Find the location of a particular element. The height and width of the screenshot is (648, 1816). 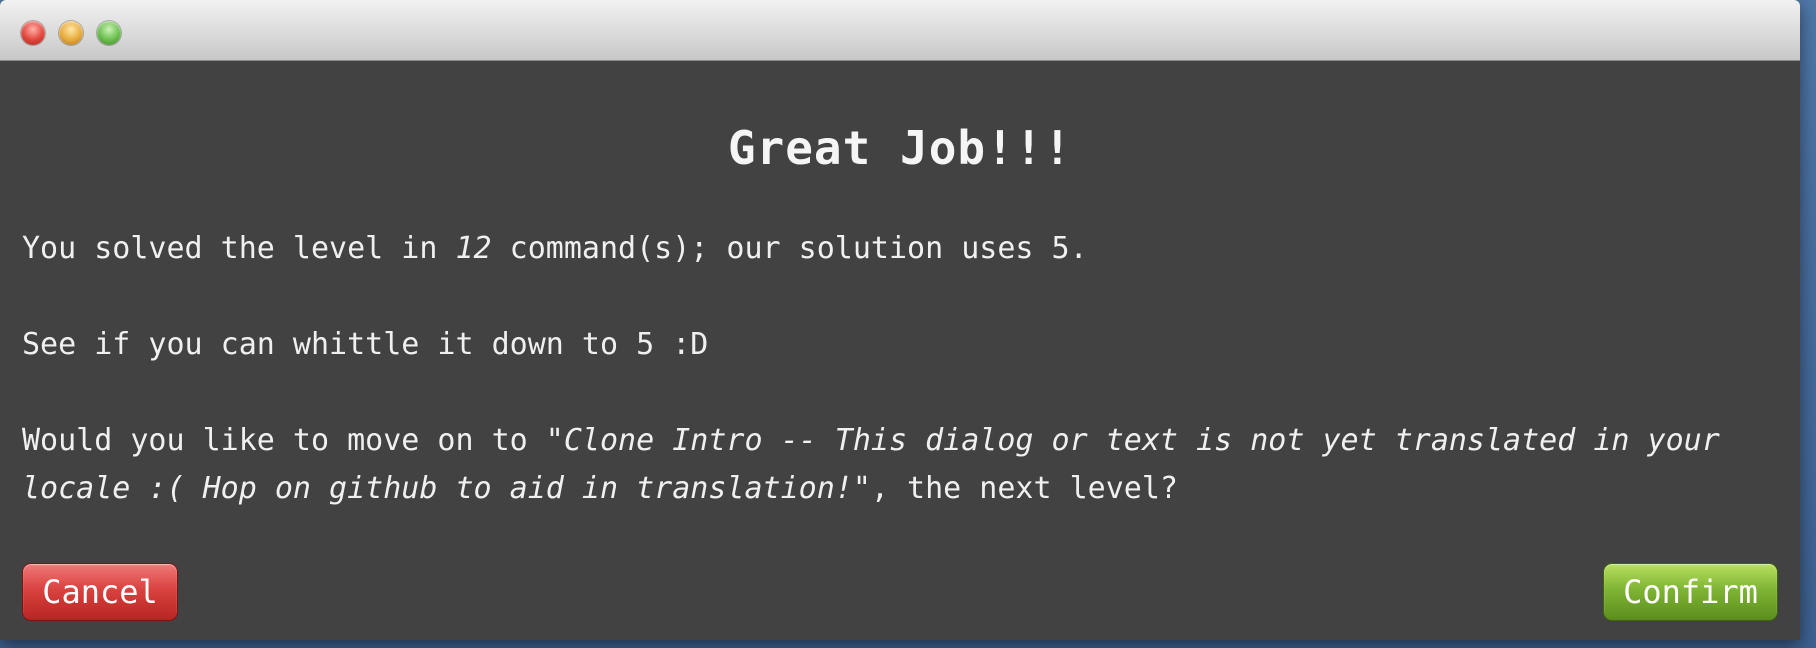

window-titlebar is located at coordinates (900, 30).